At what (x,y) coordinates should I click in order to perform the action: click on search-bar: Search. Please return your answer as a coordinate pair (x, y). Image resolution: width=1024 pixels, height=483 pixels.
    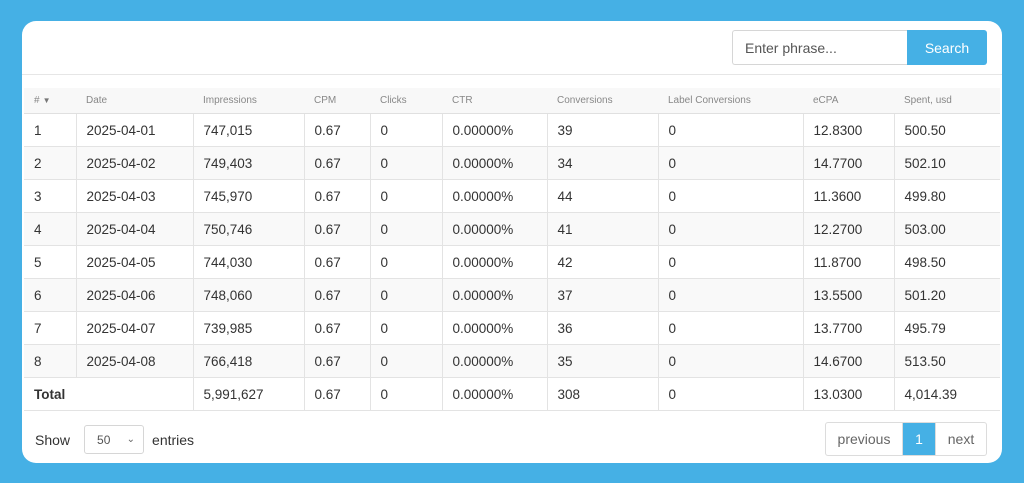
    Looking at the image, I should click on (859, 47).